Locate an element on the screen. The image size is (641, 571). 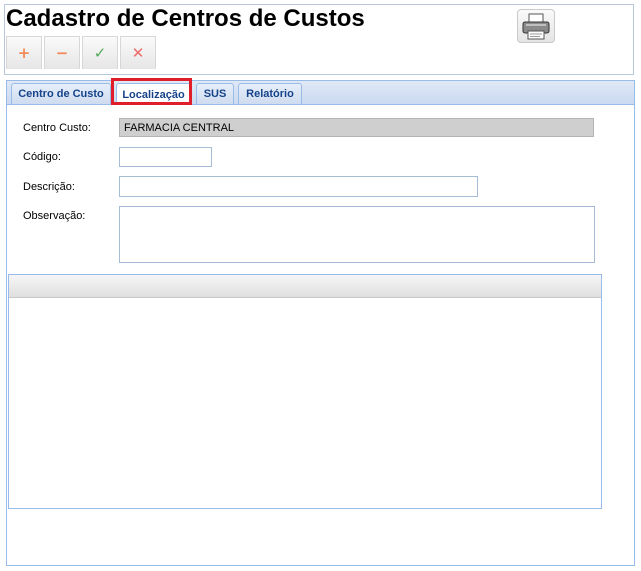
add-icon: + is located at coordinates (24, 53).